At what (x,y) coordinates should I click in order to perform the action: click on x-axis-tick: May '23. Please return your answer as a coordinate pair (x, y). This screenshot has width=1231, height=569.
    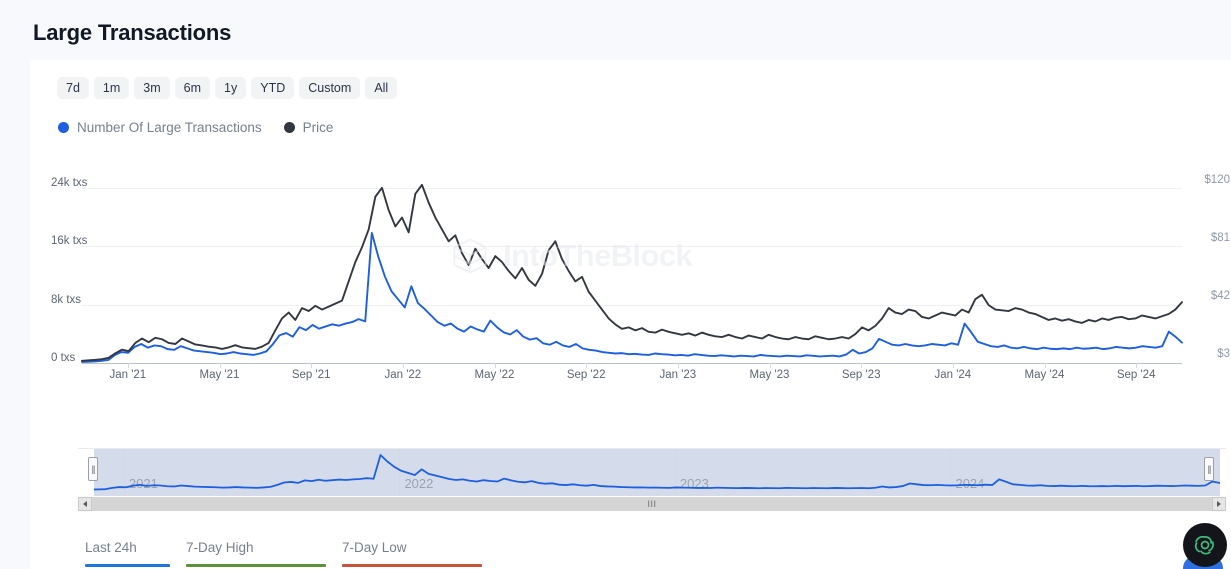
    Looking at the image, I should click on (769, 375).